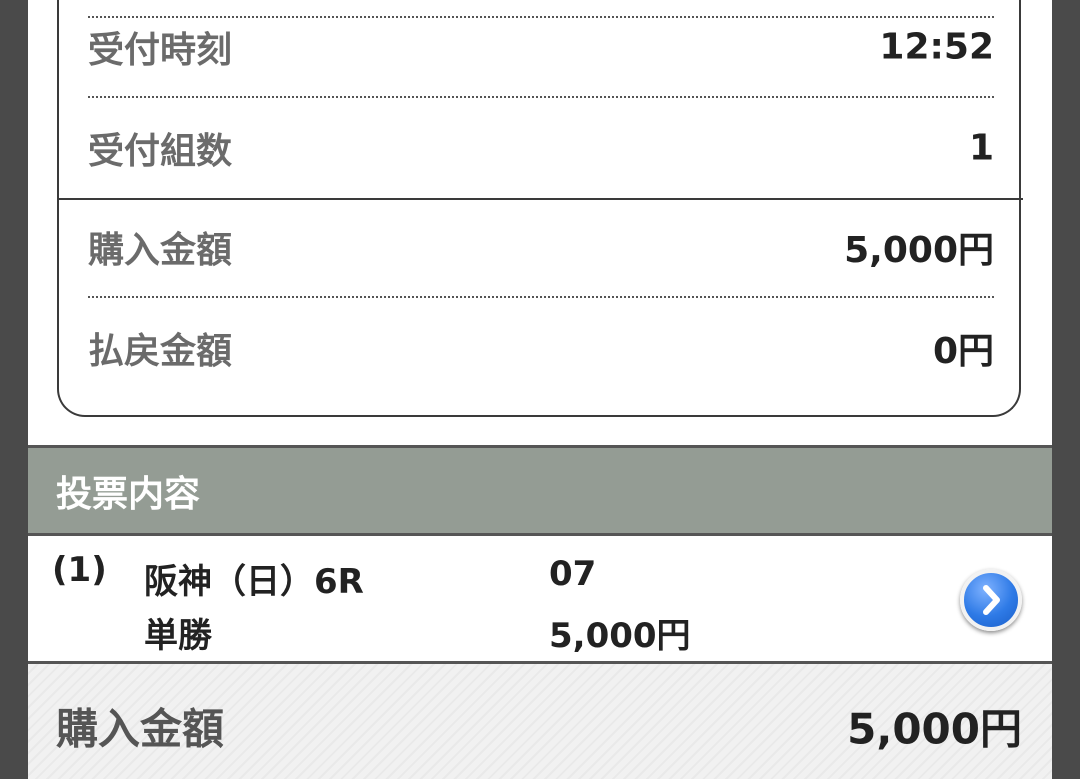 This screenshot has width=1080, height=779. Describe the element at coordinates (254, 582) in the screenshot. I see `bet-race: 阪神（日）6R` at that location.